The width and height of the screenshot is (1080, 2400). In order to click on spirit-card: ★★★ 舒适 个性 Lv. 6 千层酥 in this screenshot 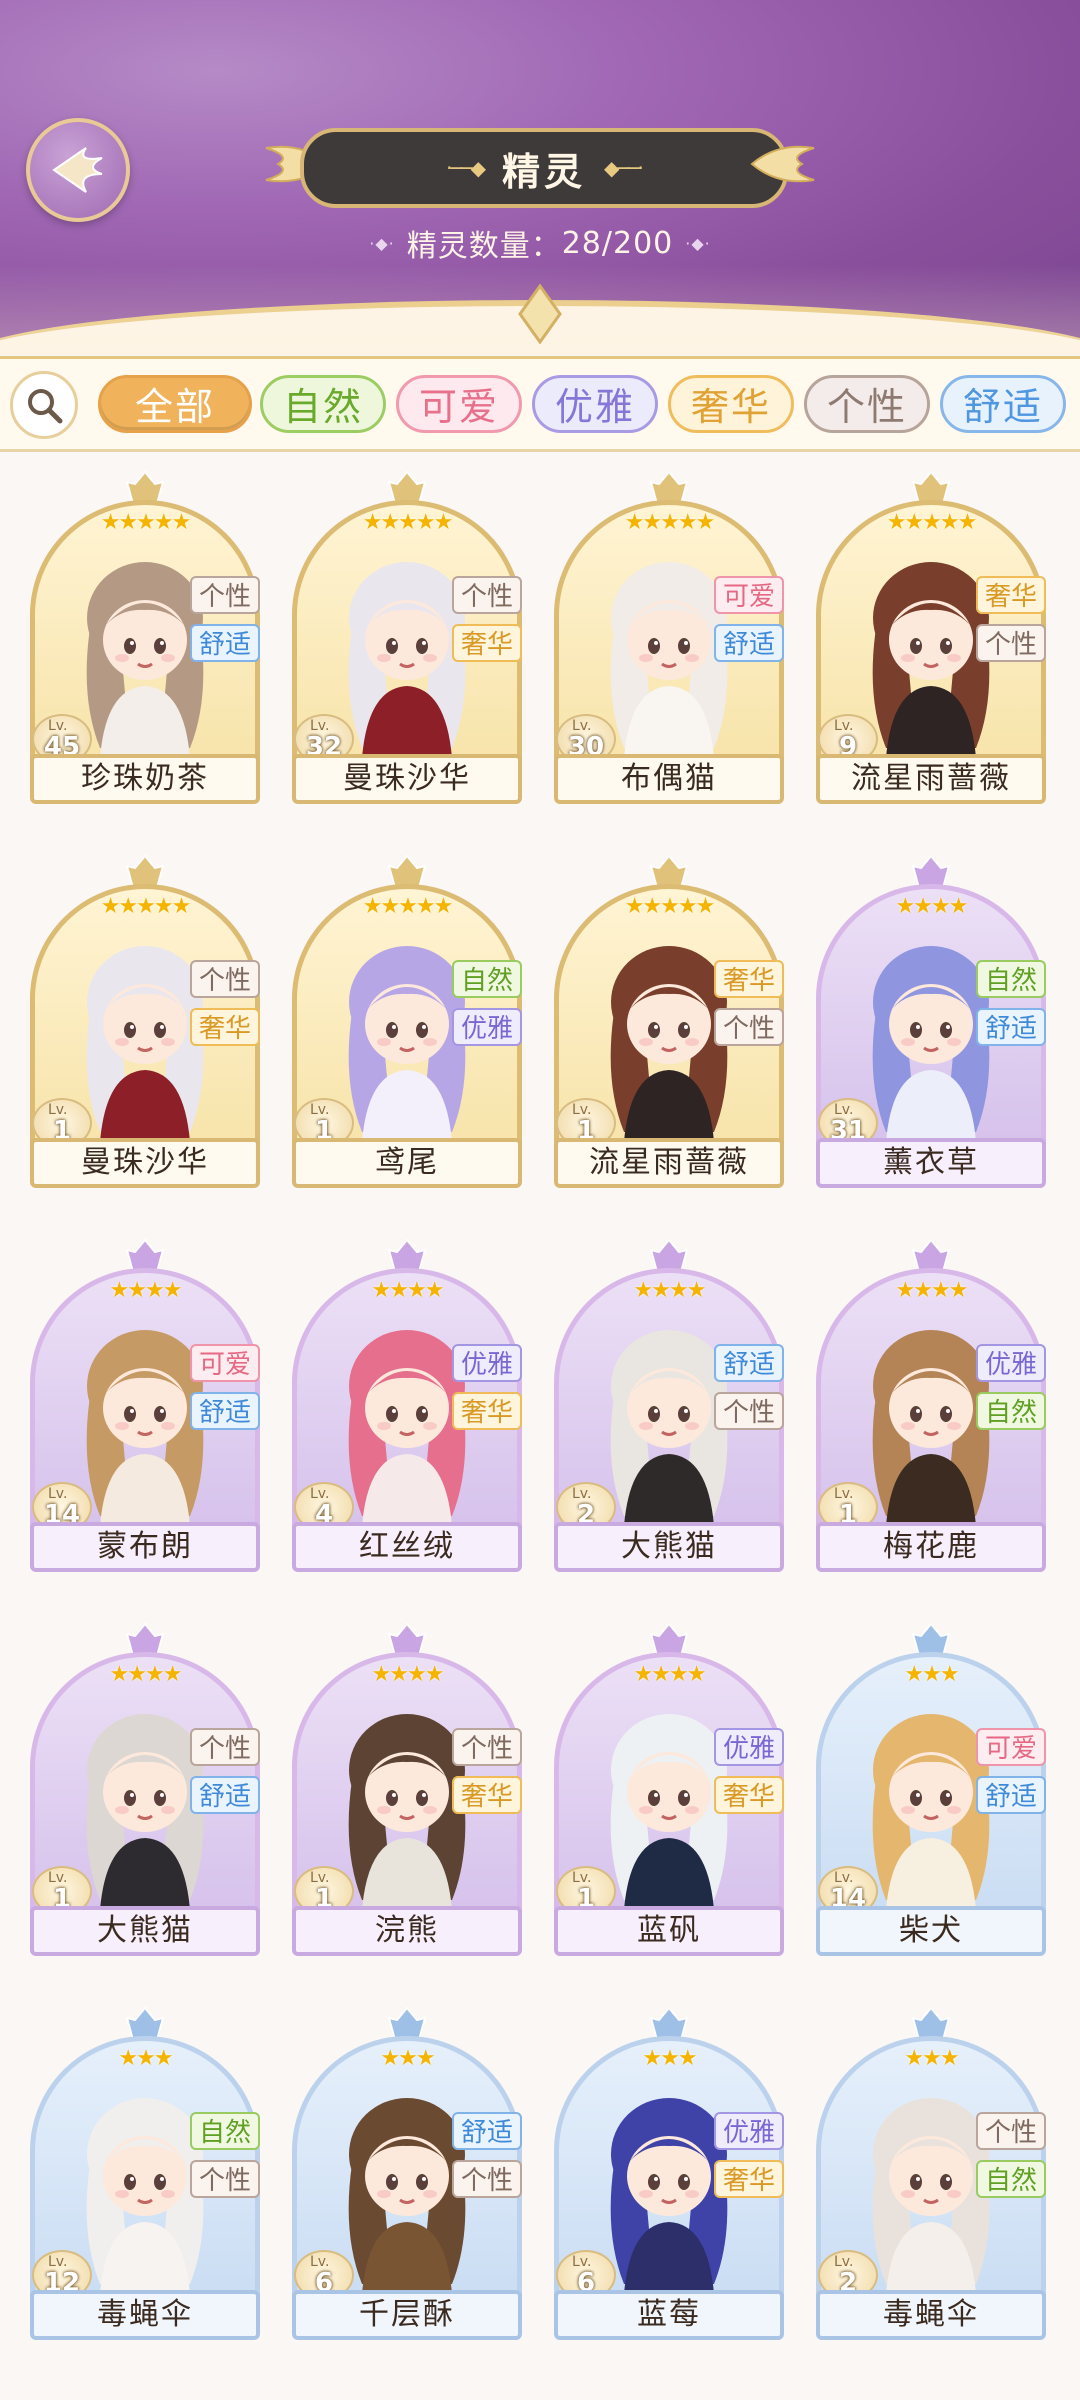, I will do `click(407, 2176)`.